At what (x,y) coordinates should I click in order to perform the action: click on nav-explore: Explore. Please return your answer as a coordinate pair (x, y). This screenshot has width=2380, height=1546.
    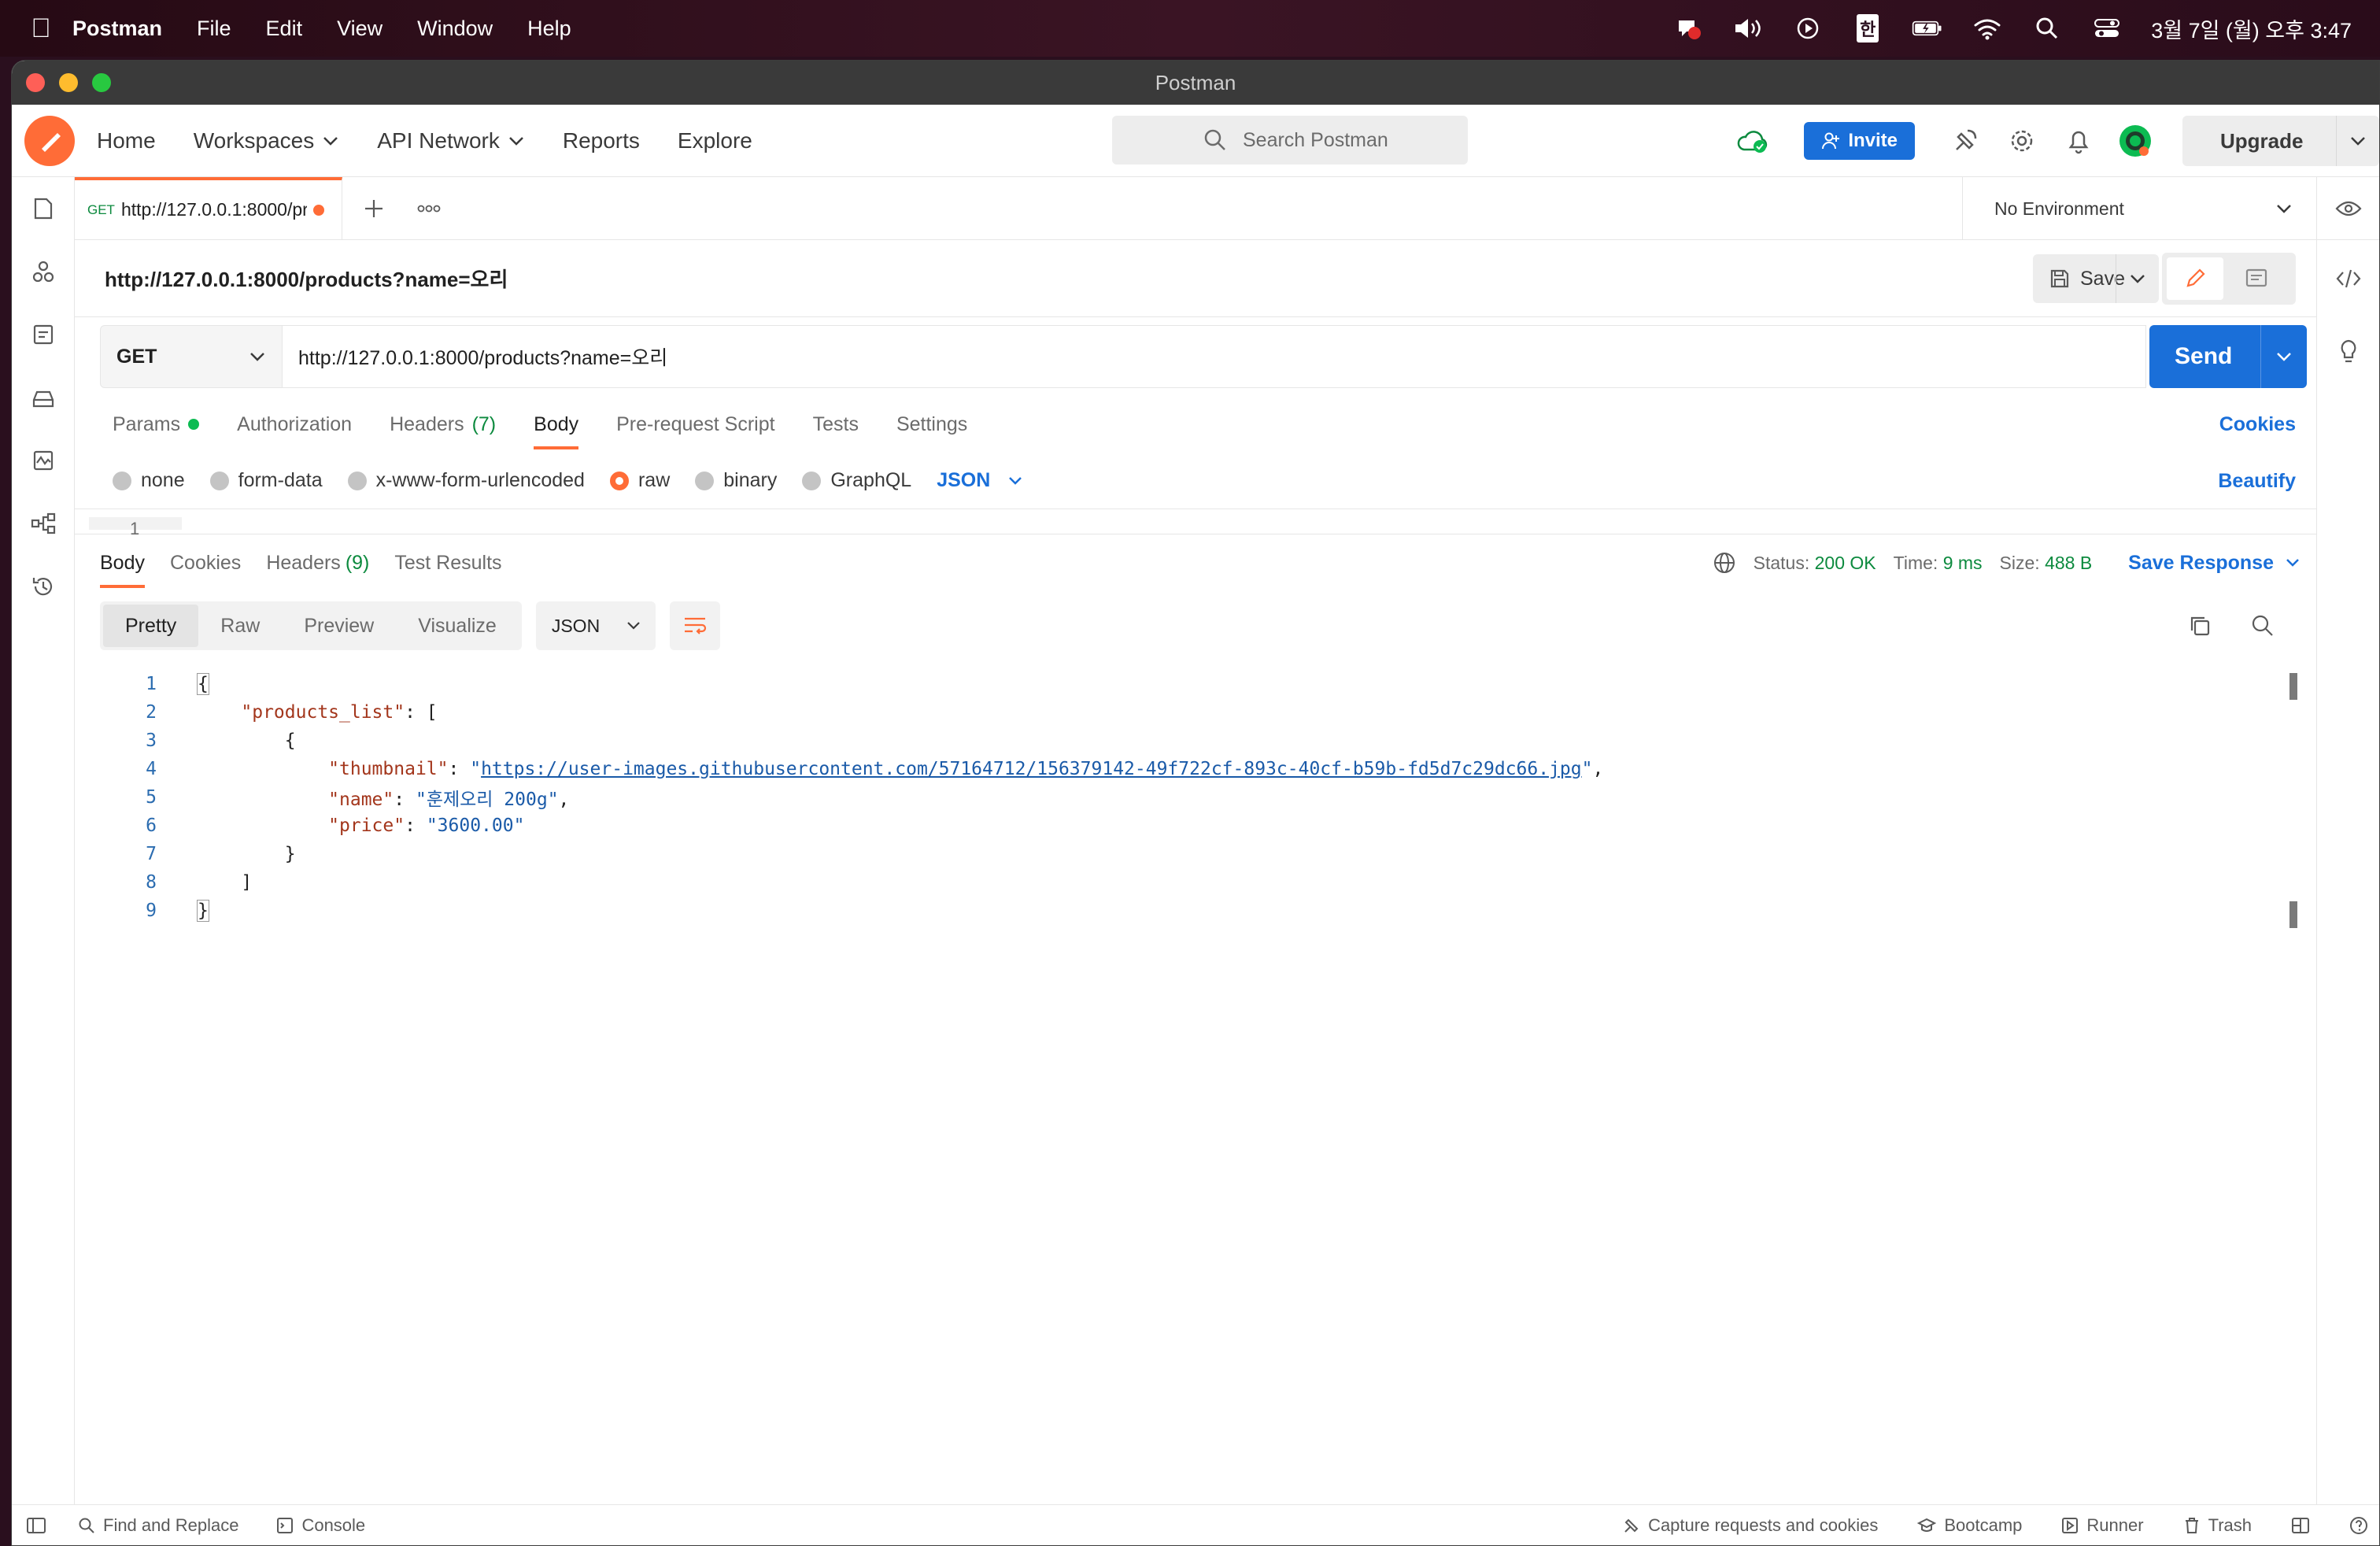
    Looking at the image, I should click on (715, 140).